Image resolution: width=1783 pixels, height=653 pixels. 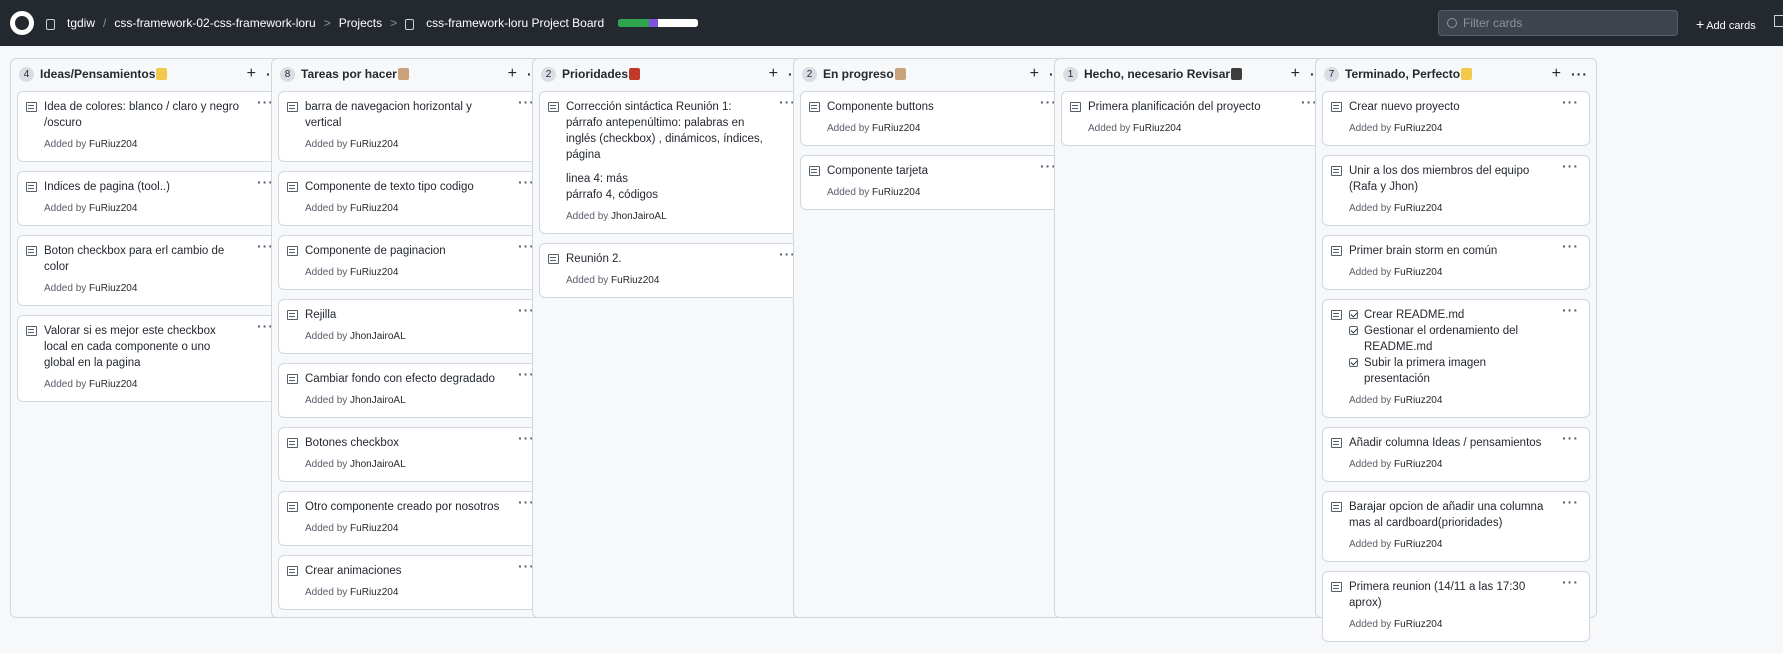 What do you see at coordinates (1414, 315) in the screenshot?
I see `task-text: Crear README.md` at bounding box center [1414, 315].